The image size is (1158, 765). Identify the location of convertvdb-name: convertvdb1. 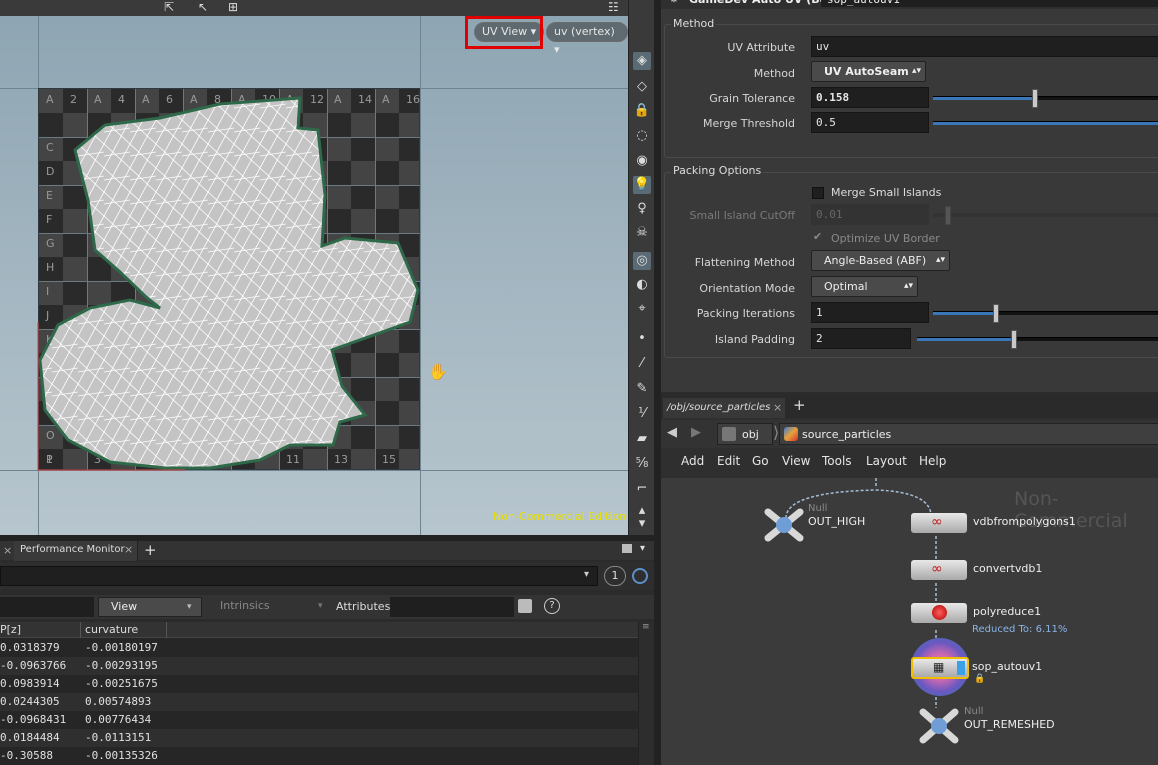
(1008, 568).